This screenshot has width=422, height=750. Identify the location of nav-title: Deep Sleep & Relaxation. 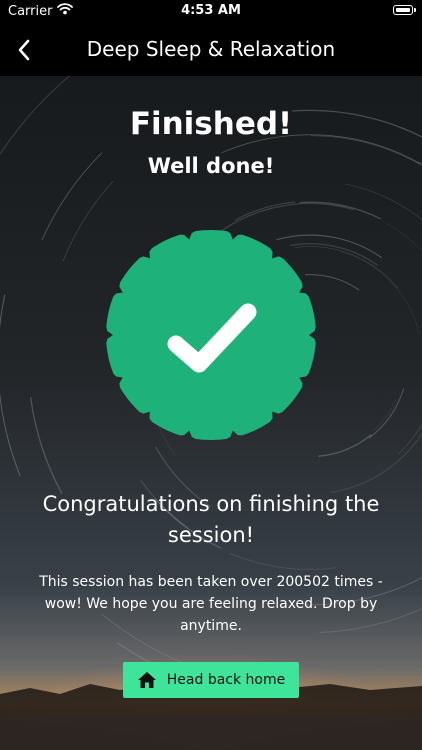
(211, 49).